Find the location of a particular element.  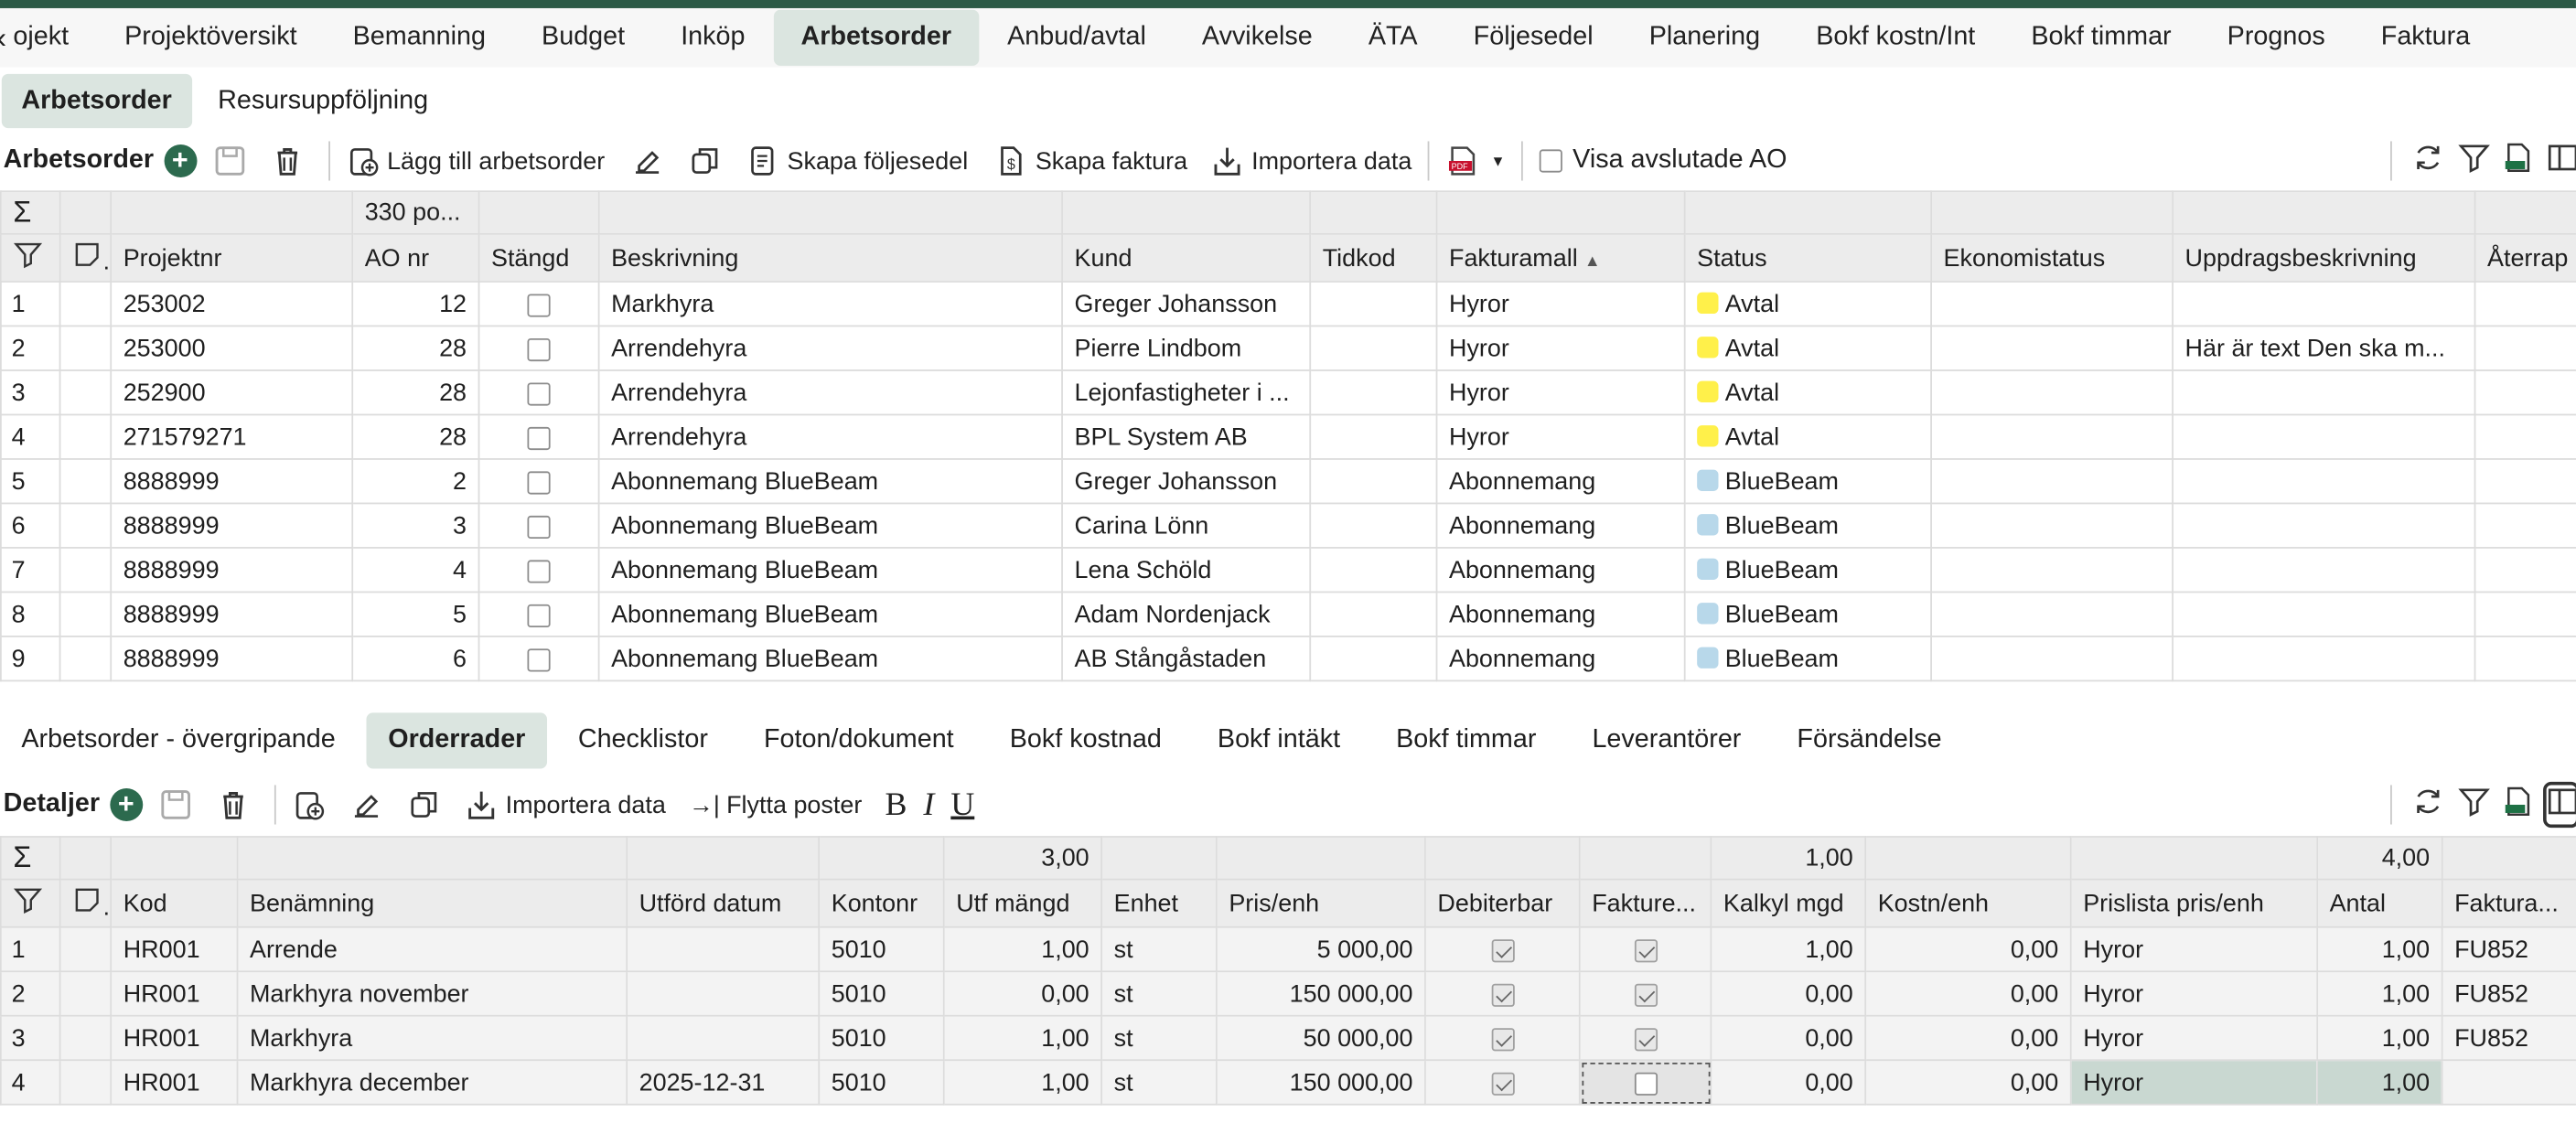

flytta-poster-button: →| Flytta poster is located at coordinates (776, 805).